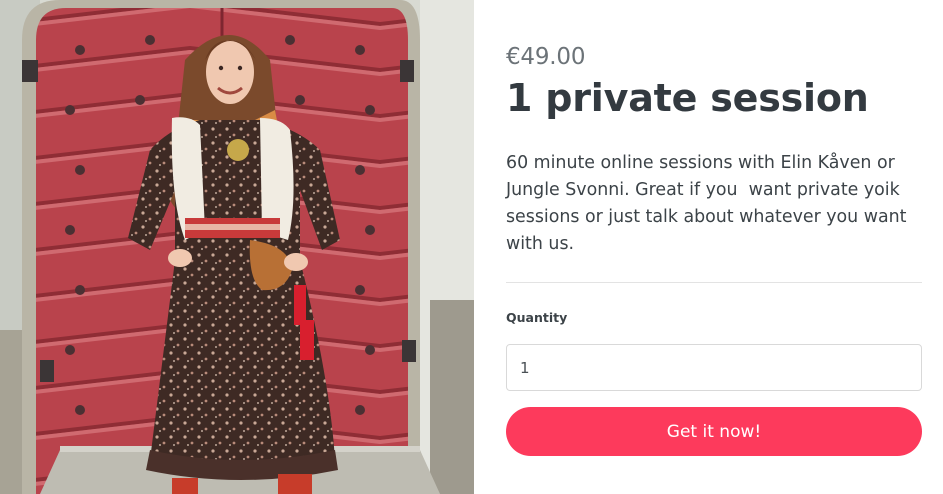  I want to click on product-price: €49.00, so click(546, 57).